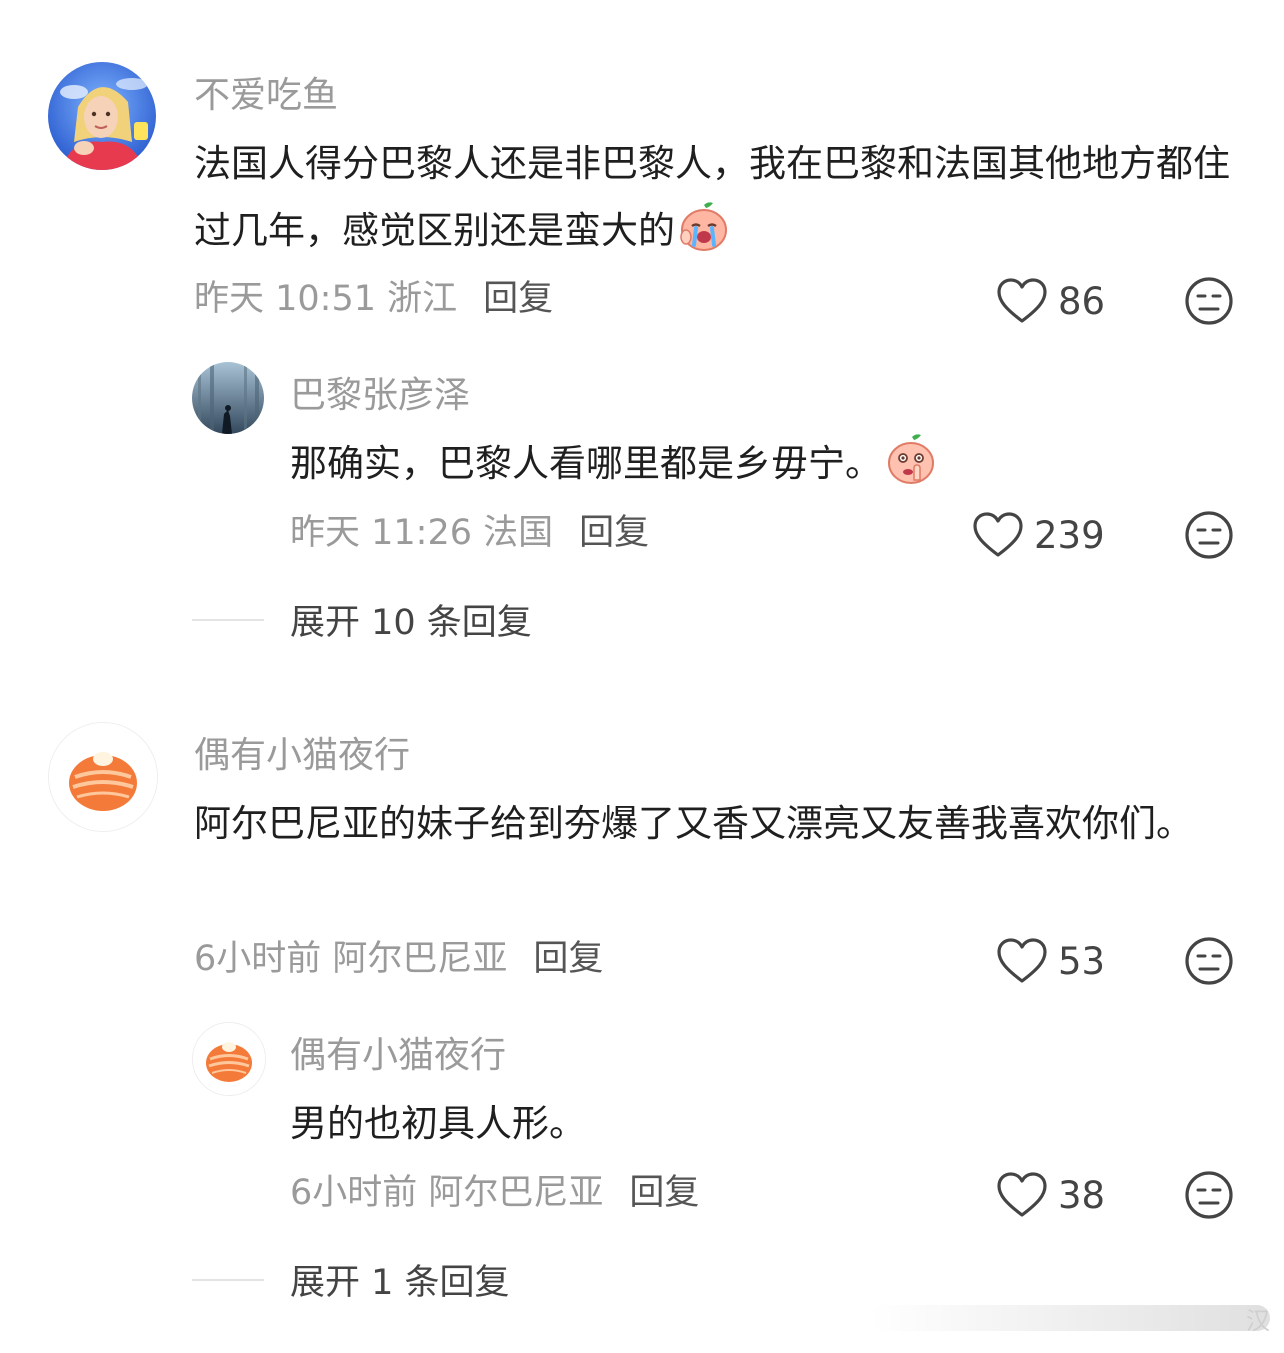 The height and width of the screenshot is (1353, 1284). Describe the element at coordinates (1069, 535) in the screenshot. I see `like-count: 239` at that location.